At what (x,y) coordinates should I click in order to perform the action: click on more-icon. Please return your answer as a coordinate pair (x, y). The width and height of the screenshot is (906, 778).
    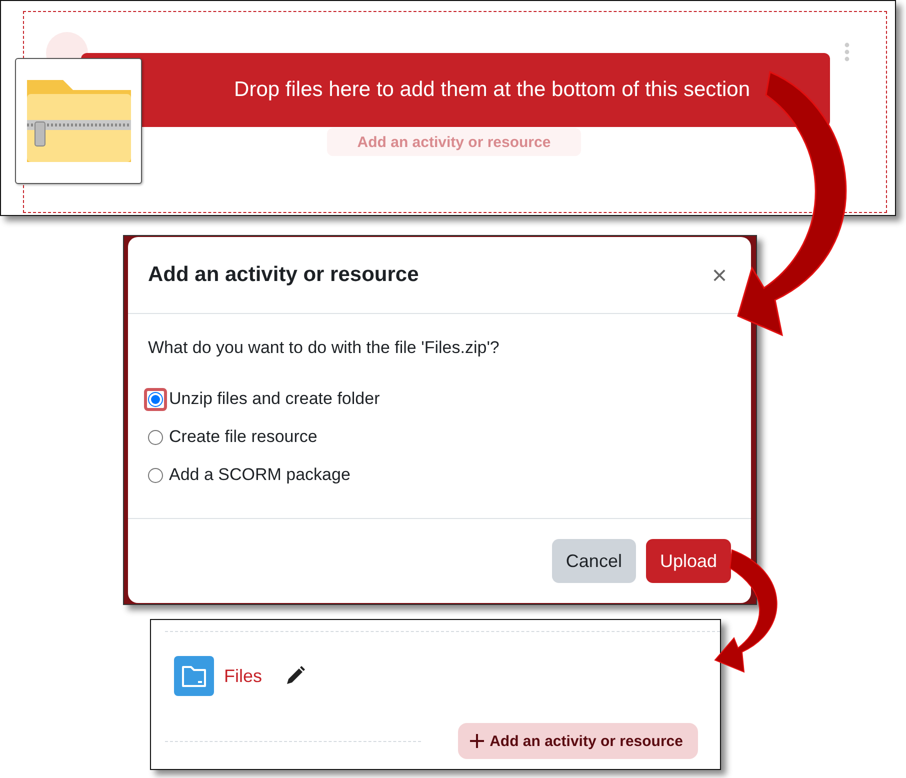
    Looking at the image, I should click on (847, 52).